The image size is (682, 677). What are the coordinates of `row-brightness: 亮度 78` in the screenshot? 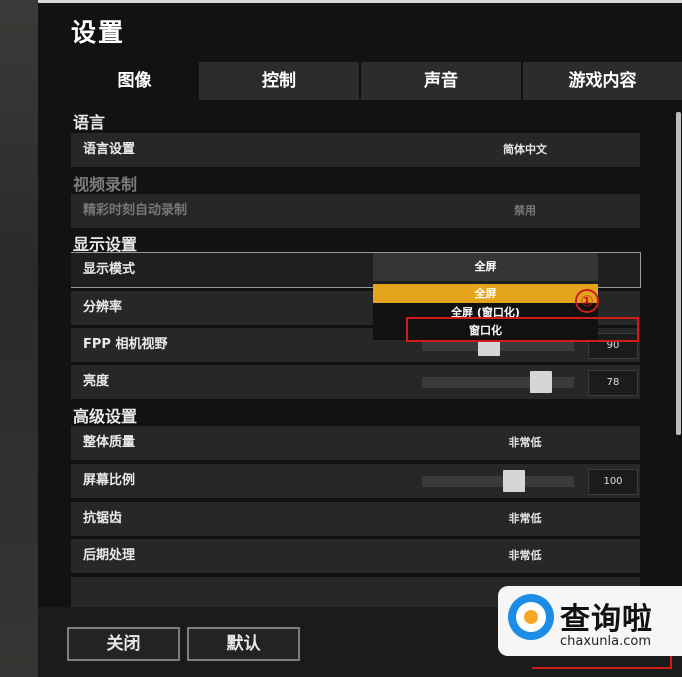 It's located at (355, 382).